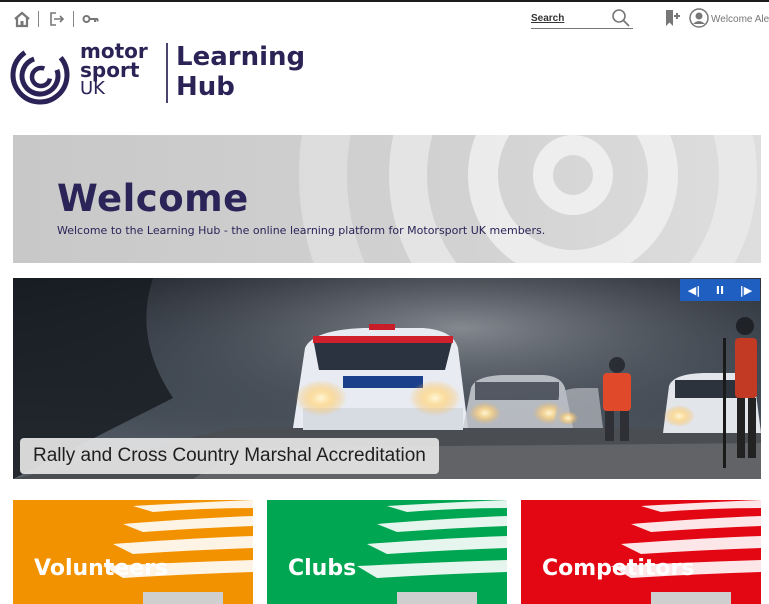  Describe the element at coordinates (101, 568) in the screenshot. I see `tile-label: Volunteers` at that location.